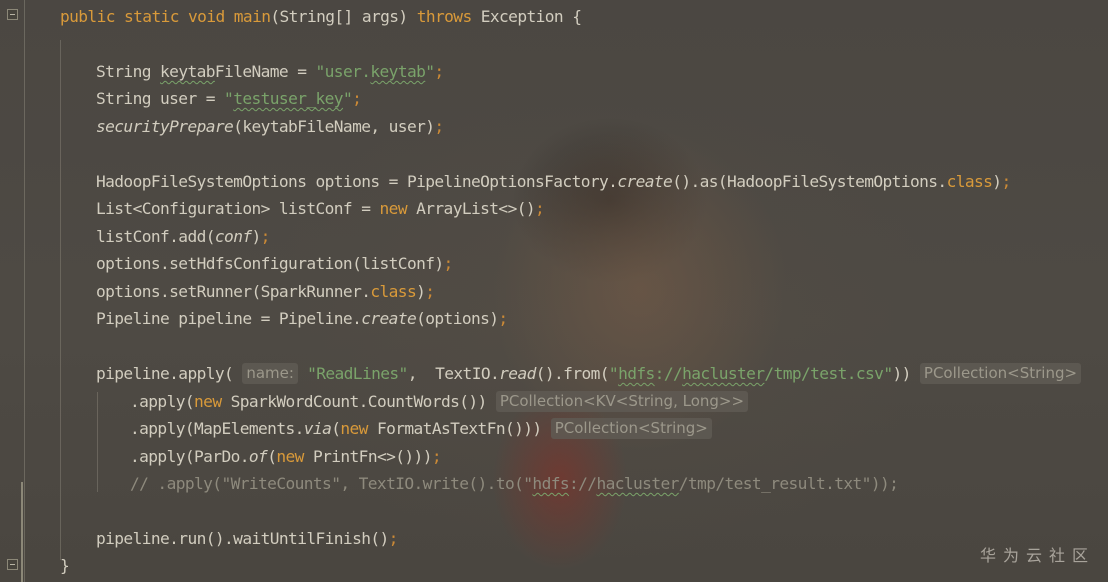  I want to click on code-token: "user., so click(343, 71).